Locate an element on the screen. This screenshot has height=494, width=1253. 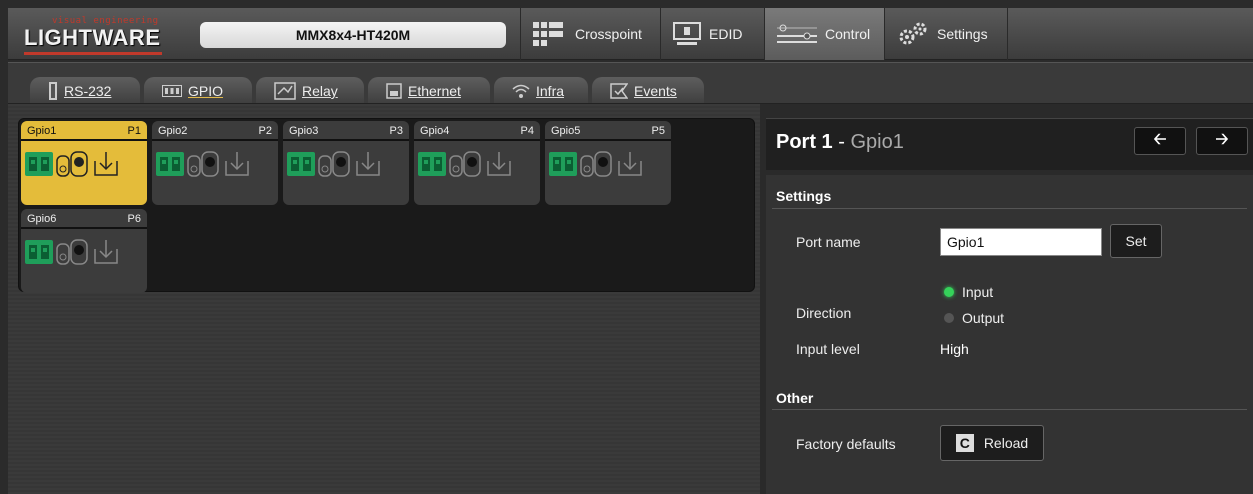
port-card-number: P5 is located at coordinates (658, 131).